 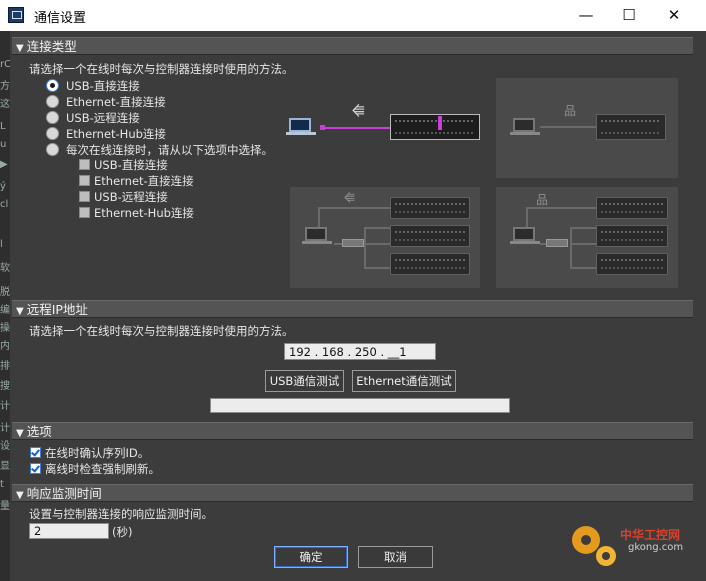 I want to click on bg-fragment: 排, so click(x=5, y=366).